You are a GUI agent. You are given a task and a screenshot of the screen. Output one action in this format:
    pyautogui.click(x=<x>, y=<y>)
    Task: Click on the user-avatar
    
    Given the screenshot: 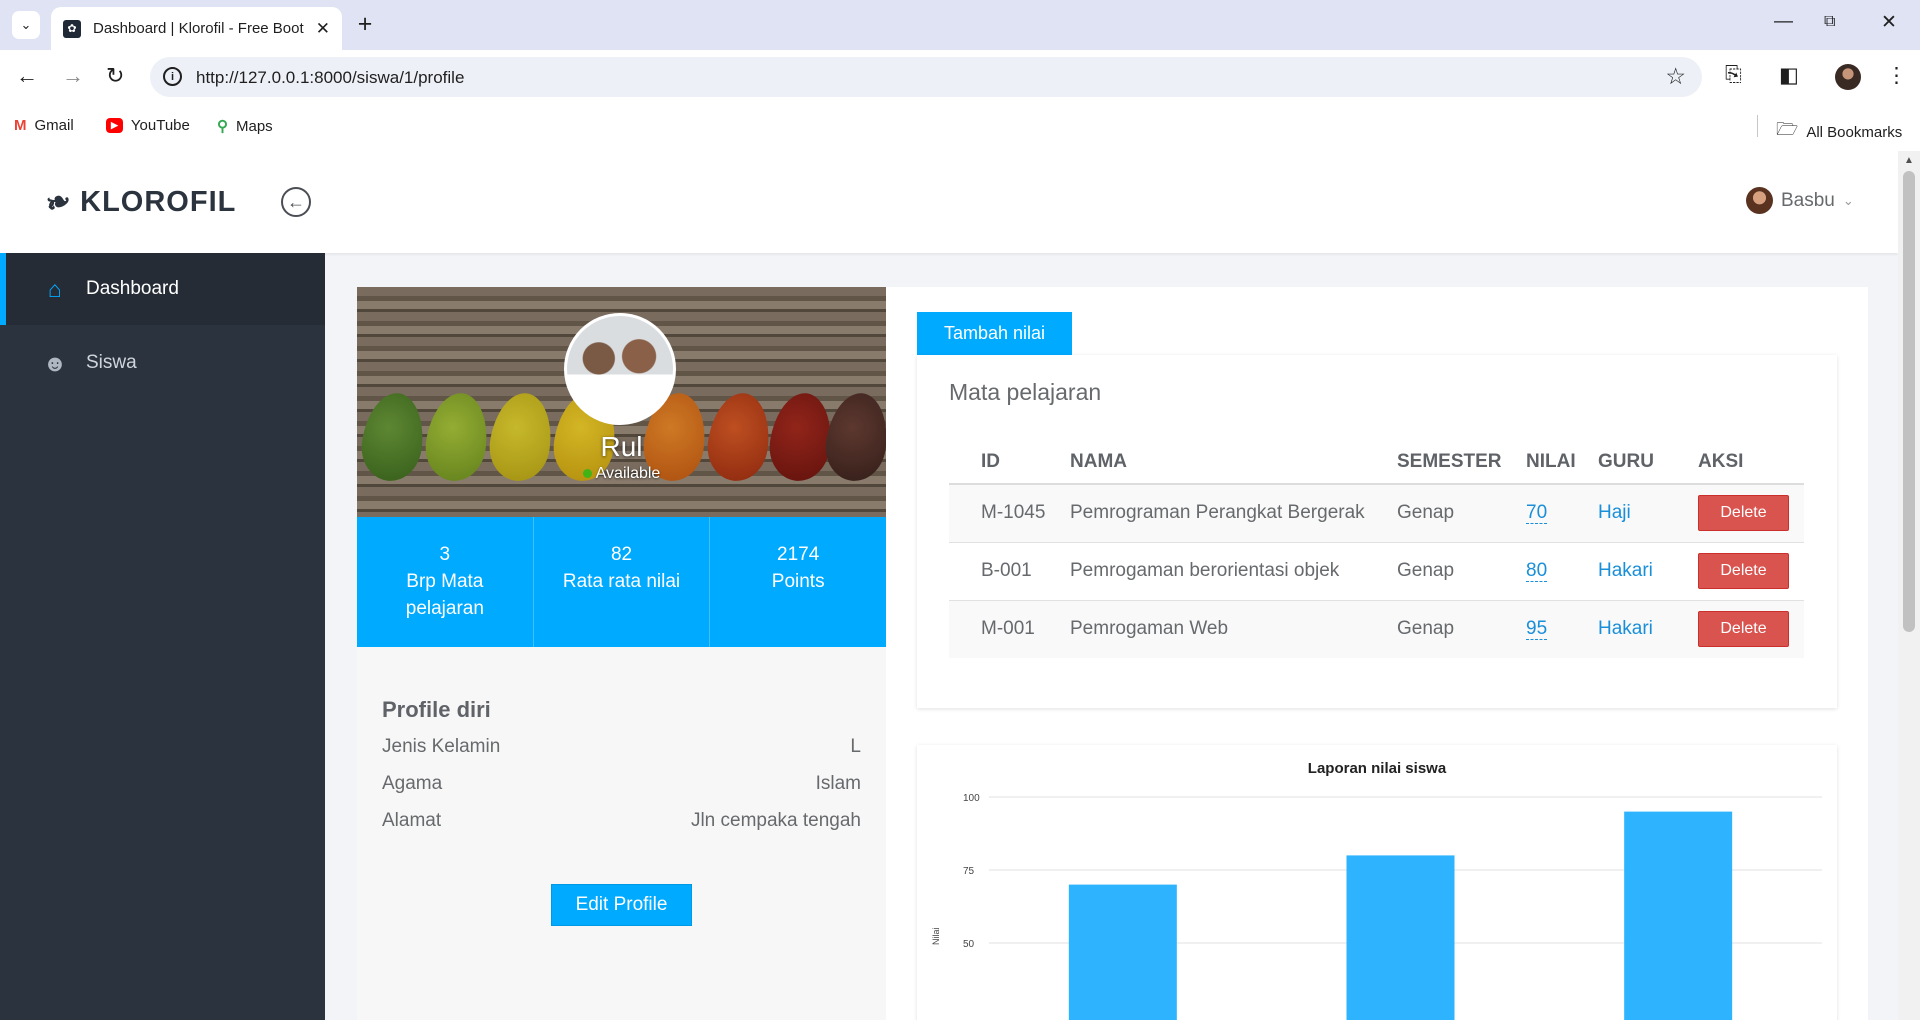 What is the action you would take?
    pyautogui.click(x=1759, y=200)
    